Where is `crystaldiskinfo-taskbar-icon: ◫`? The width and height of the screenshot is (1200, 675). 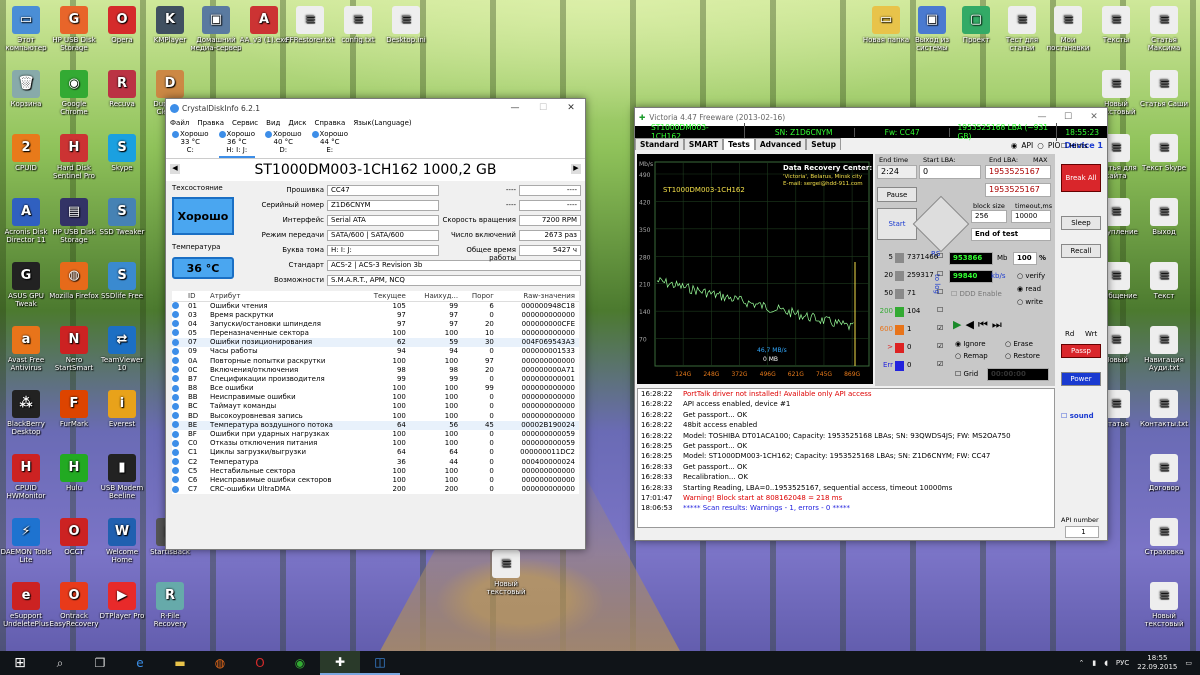 crystaldiskinfo-taskbar-icon: ◫ is located at coordinates (380, 663).